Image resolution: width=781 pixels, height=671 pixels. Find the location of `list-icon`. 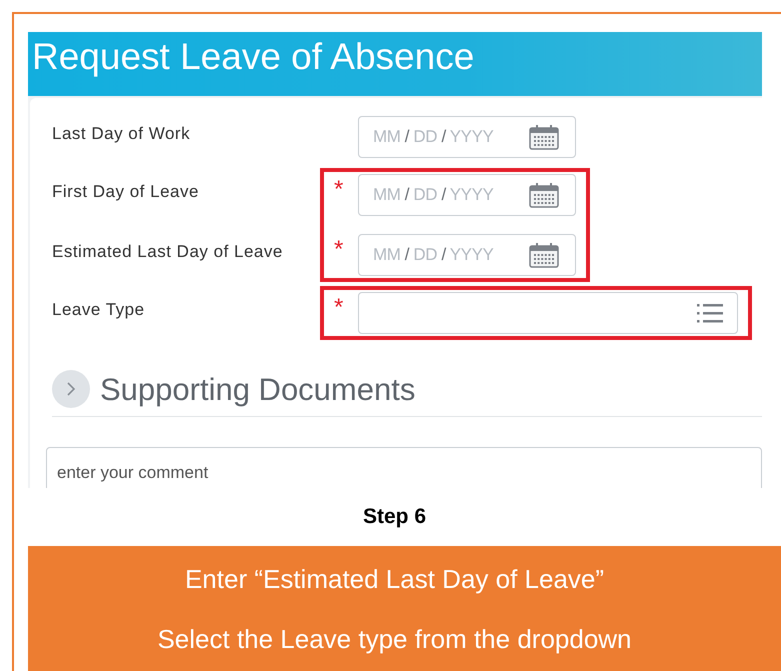

list-icon is located at coordinates (710, 313).